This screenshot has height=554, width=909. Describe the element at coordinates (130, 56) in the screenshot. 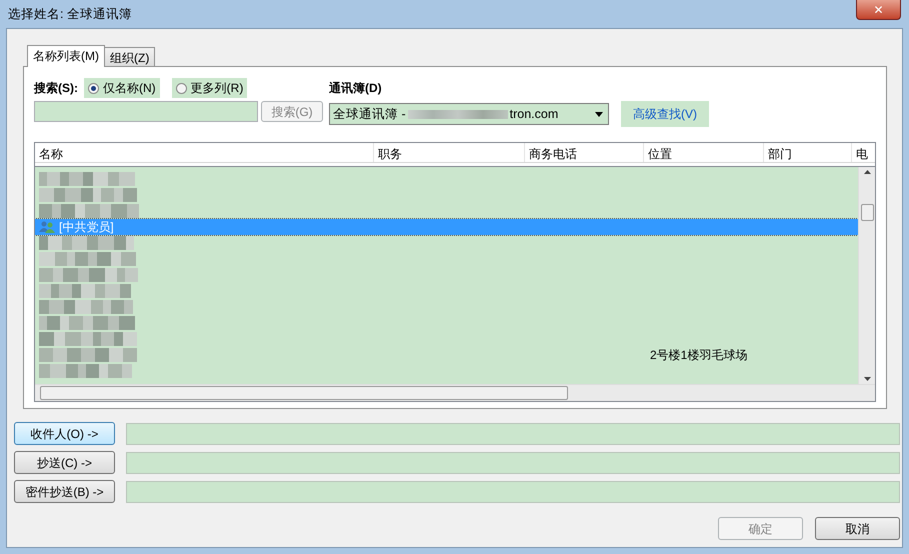

I see `tab: 组织(Z)` at that location.